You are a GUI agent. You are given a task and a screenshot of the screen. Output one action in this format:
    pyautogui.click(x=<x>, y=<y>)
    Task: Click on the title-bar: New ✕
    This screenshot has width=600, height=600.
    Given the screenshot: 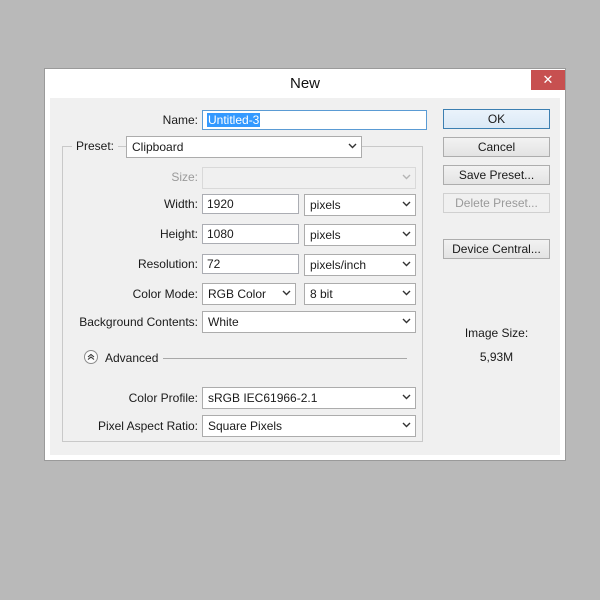 What is the action you would take?
    pyautogui.click(x=305, y=83)
    